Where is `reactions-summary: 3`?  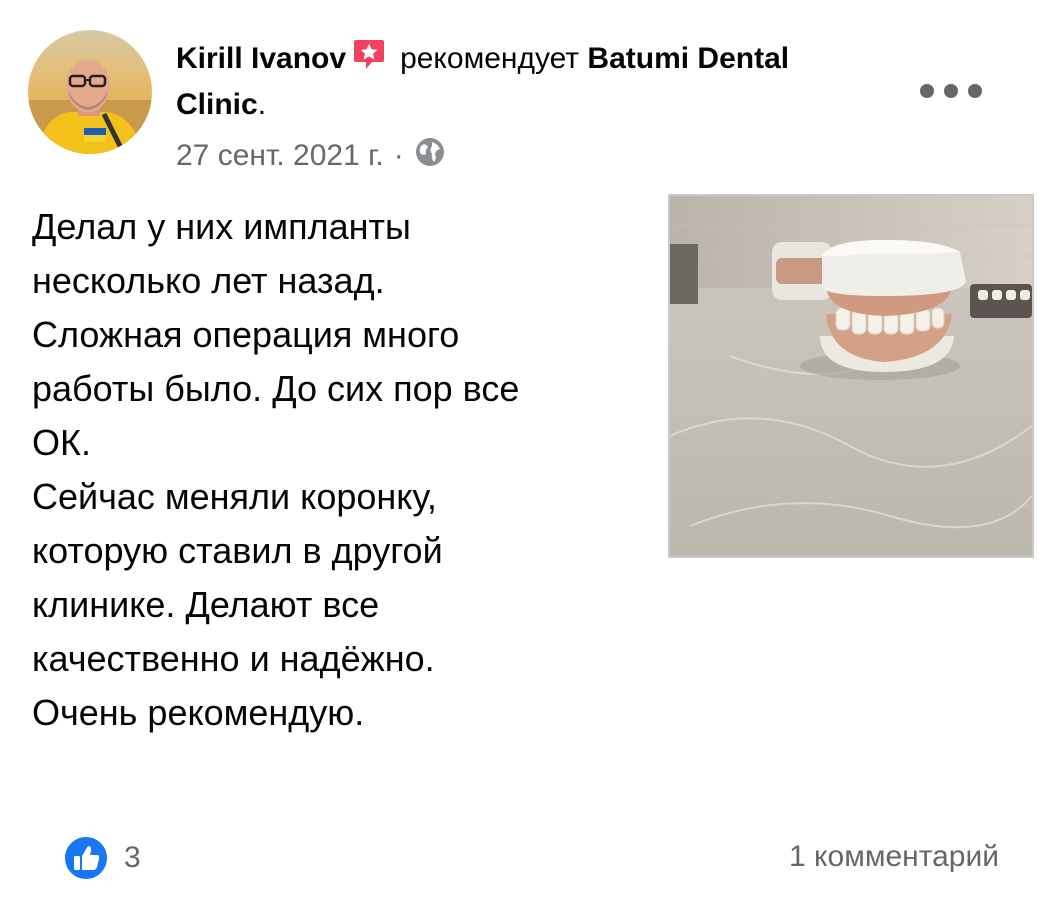 reactions-summary: 3 is located at coordinates (101, 858).